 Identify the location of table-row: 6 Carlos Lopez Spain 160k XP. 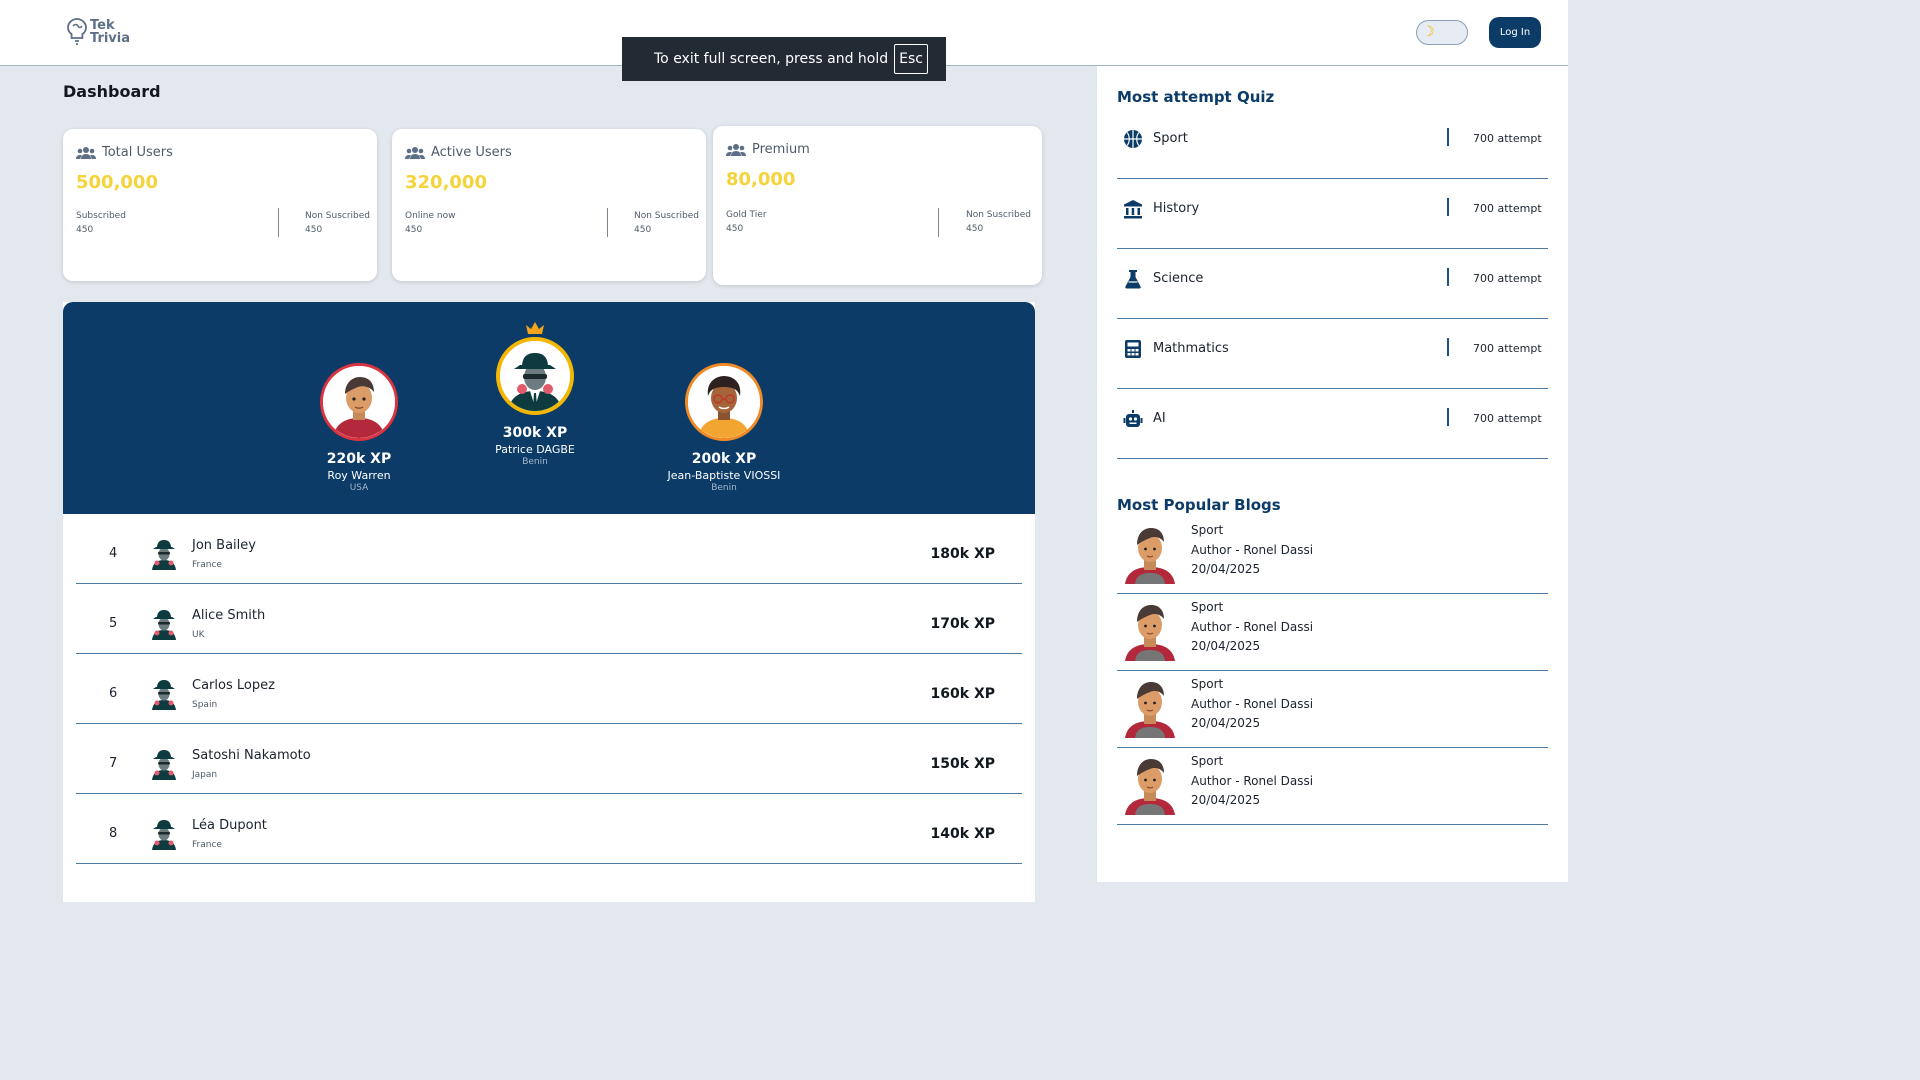
(549, 689).